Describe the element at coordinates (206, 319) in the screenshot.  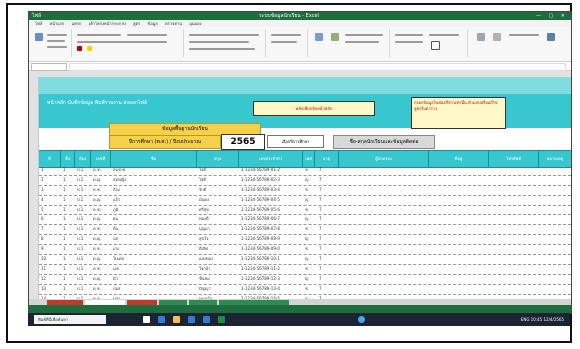
I see `word-icon` at that location.